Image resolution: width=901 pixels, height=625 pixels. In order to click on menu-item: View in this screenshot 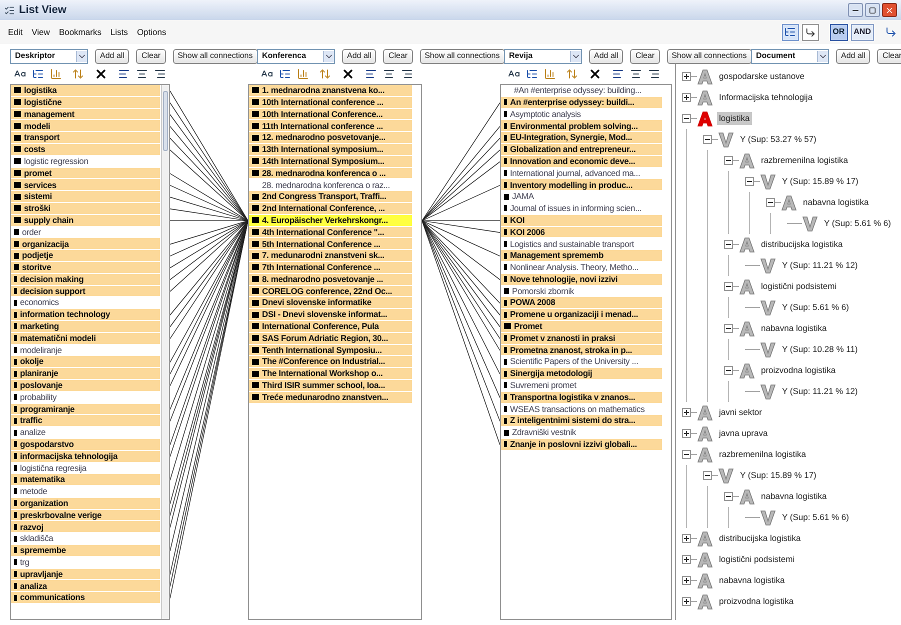, I will do `click(41, 32)`.